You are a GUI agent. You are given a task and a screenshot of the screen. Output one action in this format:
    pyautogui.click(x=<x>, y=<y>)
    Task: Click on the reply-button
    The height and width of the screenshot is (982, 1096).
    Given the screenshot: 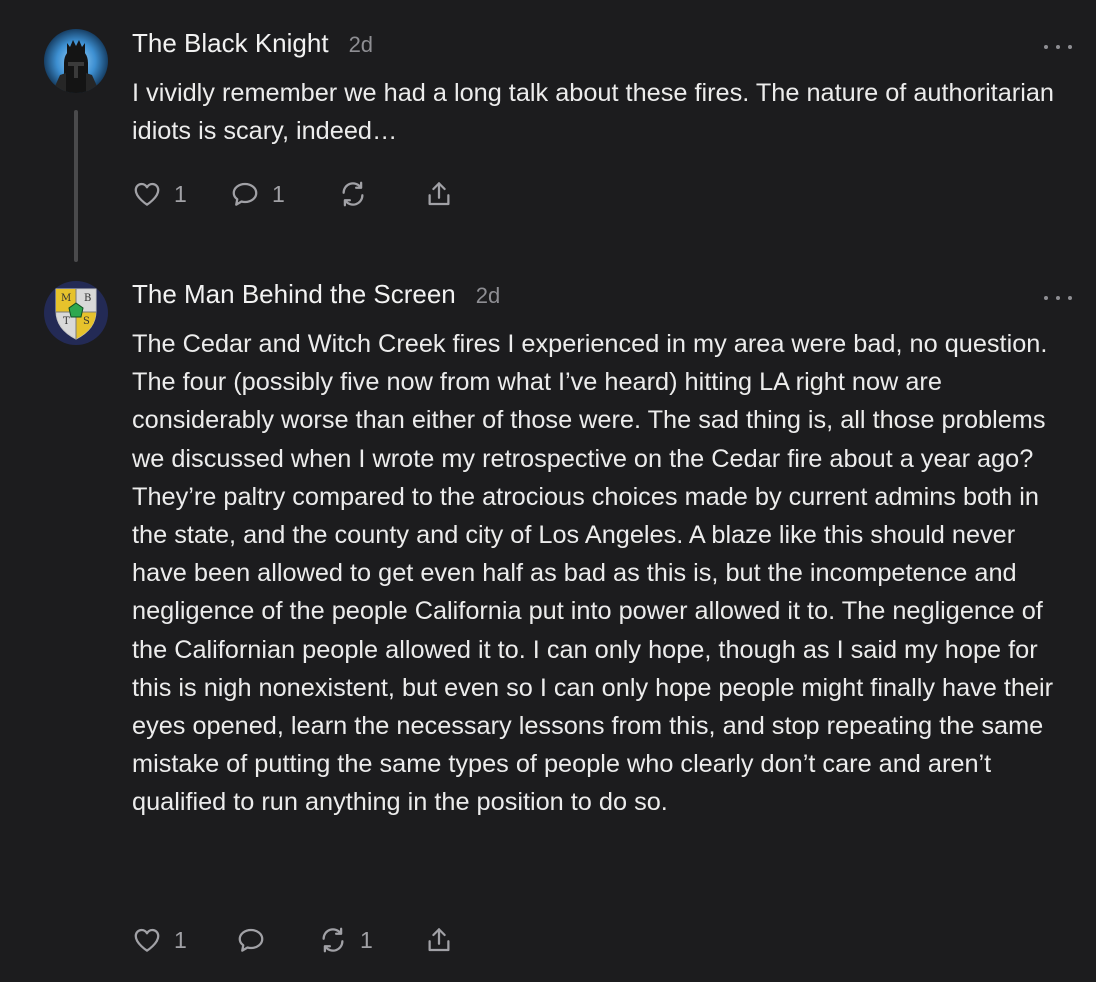 What is the action you would take?
    pyautogui.click(x=257, y=940)
    